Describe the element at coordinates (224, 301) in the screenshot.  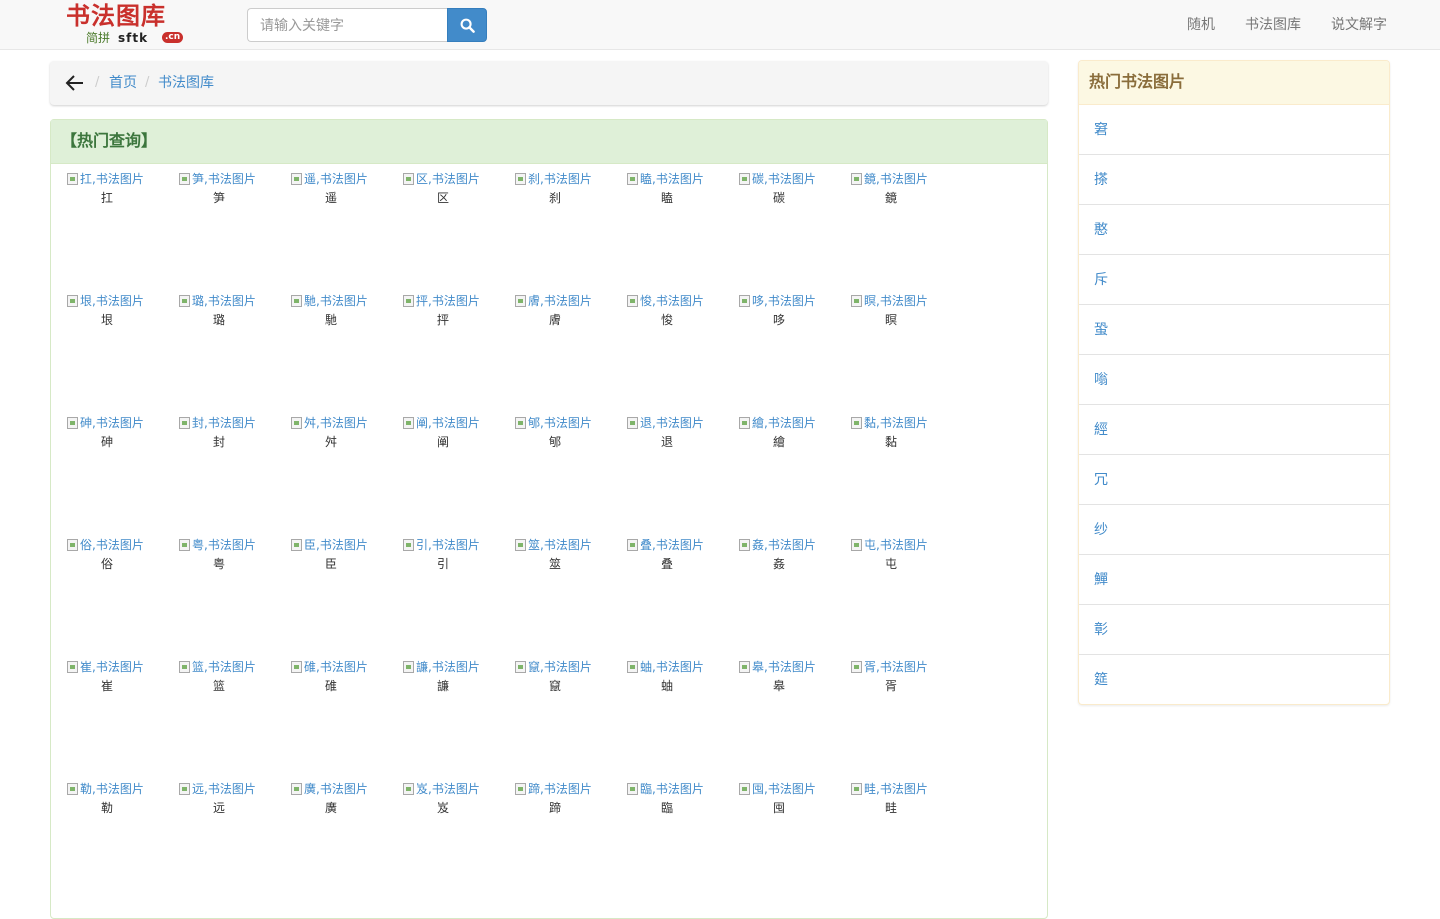
I see `calligraphy-image-link: 璐,书法图片` at that location.